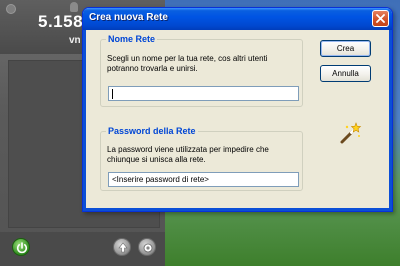 Image resolution: width=400 pixels, height=266 pixels. What do you see at coordinates (203, 93) in the screenshot?
I see `network-name-input` at bounding box center [203, 93].